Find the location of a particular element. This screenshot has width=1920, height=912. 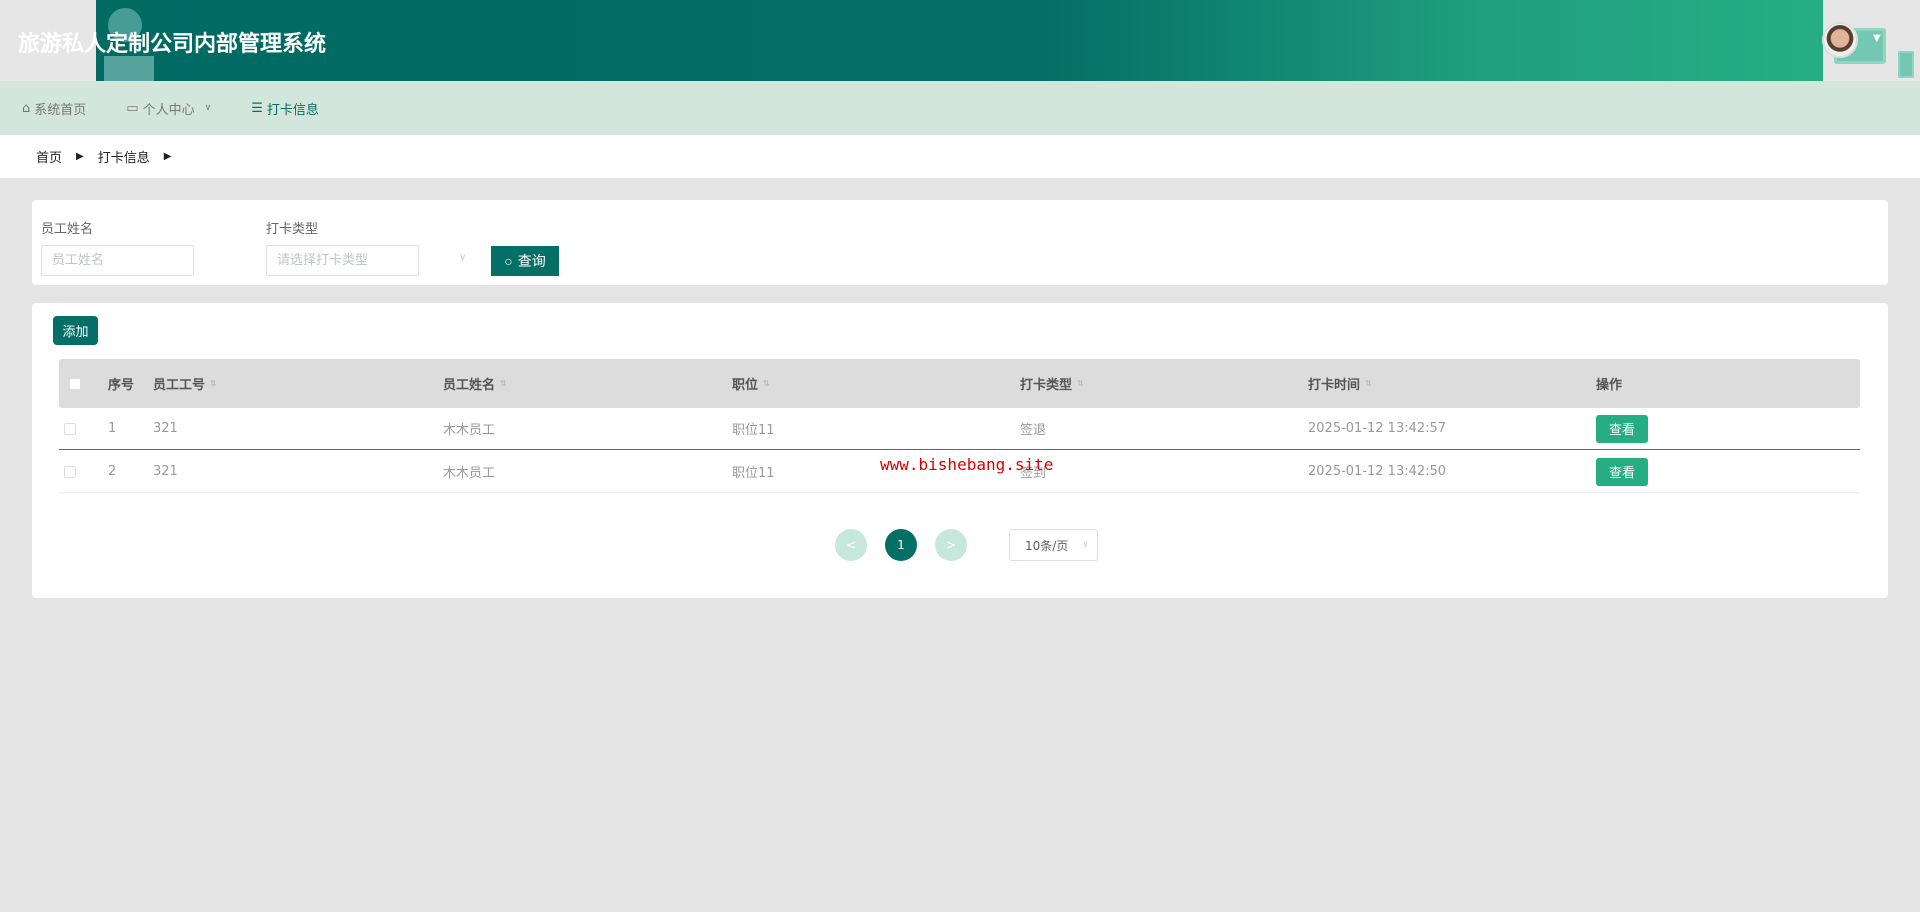

nav-label: 打卡信息 is located at coordinates (292, 110).